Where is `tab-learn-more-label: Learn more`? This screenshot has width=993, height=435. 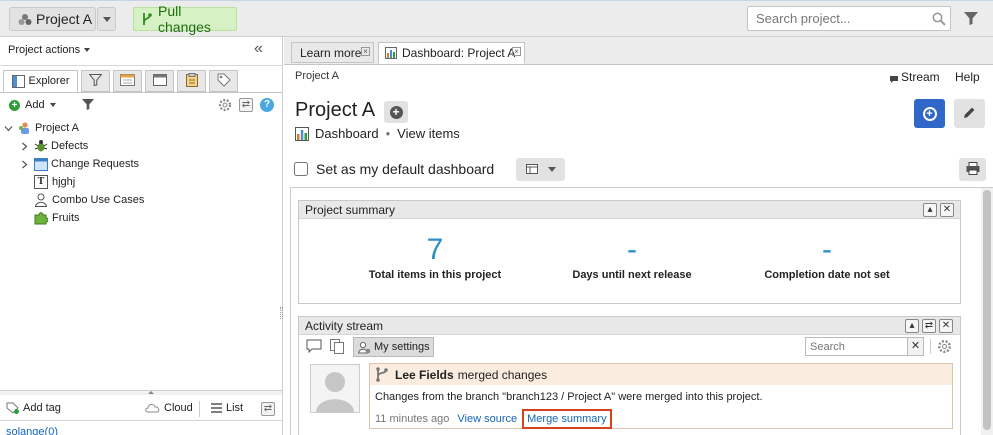
tab-learn-more-label: Learn more is located at coordinates (331, 52).